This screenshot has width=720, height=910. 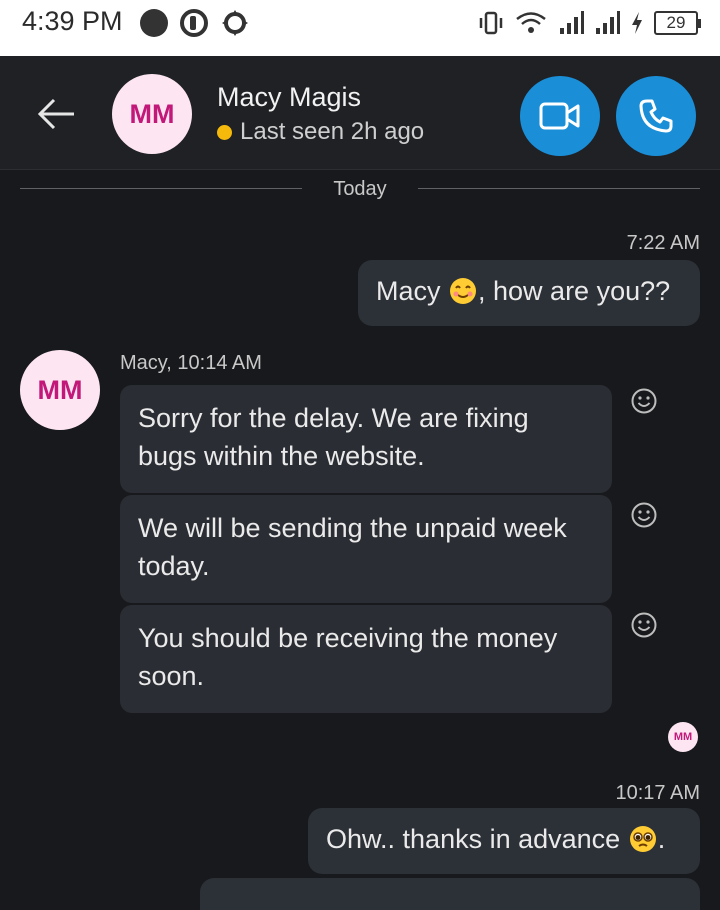 What do you see at coordinates (637, 23) in the screenshot?
I see `charging-icon` at bounding box center [637, 23].